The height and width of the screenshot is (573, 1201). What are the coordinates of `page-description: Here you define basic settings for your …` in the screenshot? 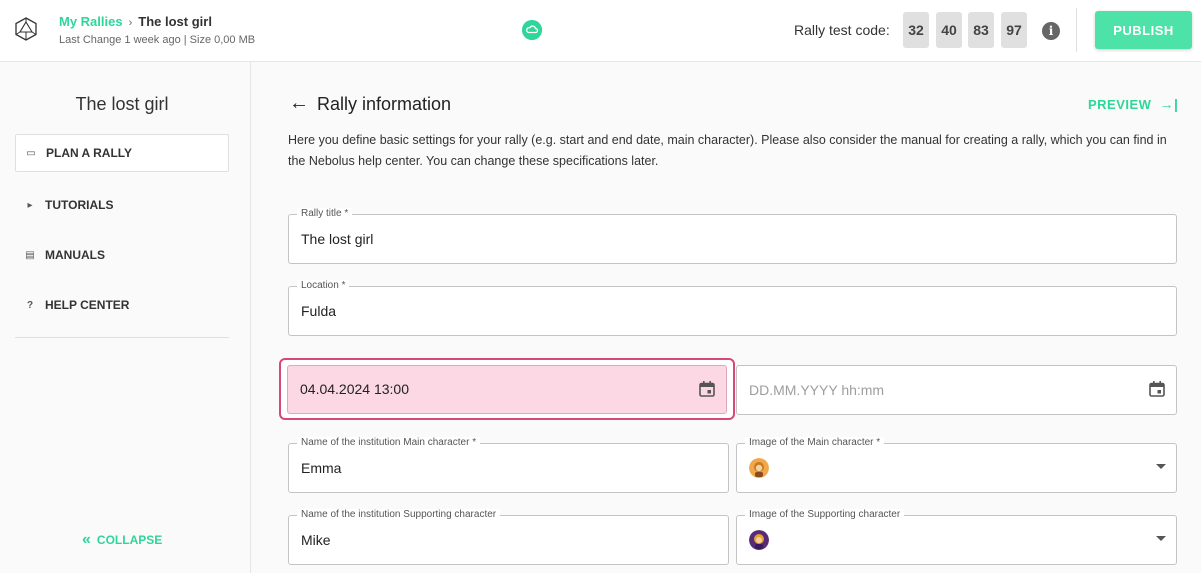 It's located at (727, 150).